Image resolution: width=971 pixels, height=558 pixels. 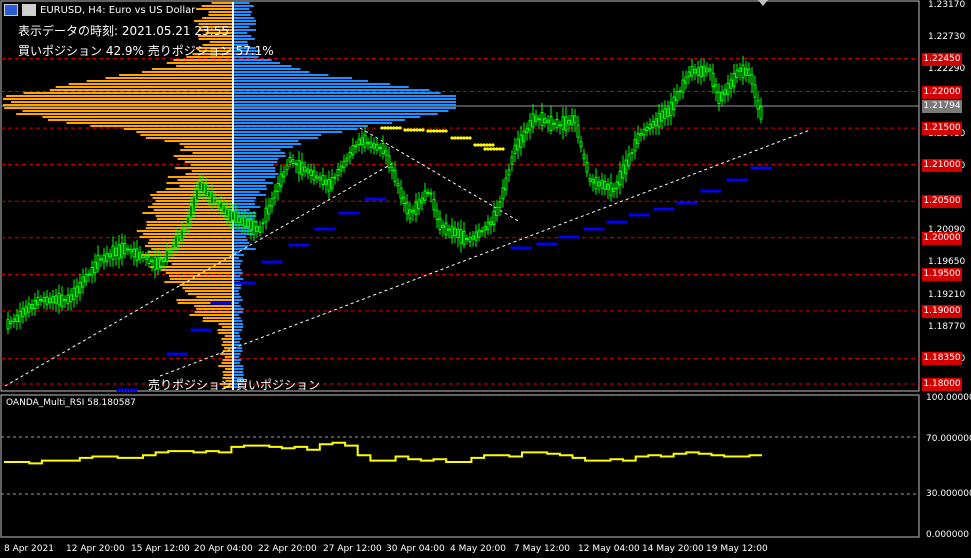 What do you see at coordinates (29, 549) in the screenshot?
I see `time-tick-label: 8 Apr 2021` at bounding box center [29, 549].